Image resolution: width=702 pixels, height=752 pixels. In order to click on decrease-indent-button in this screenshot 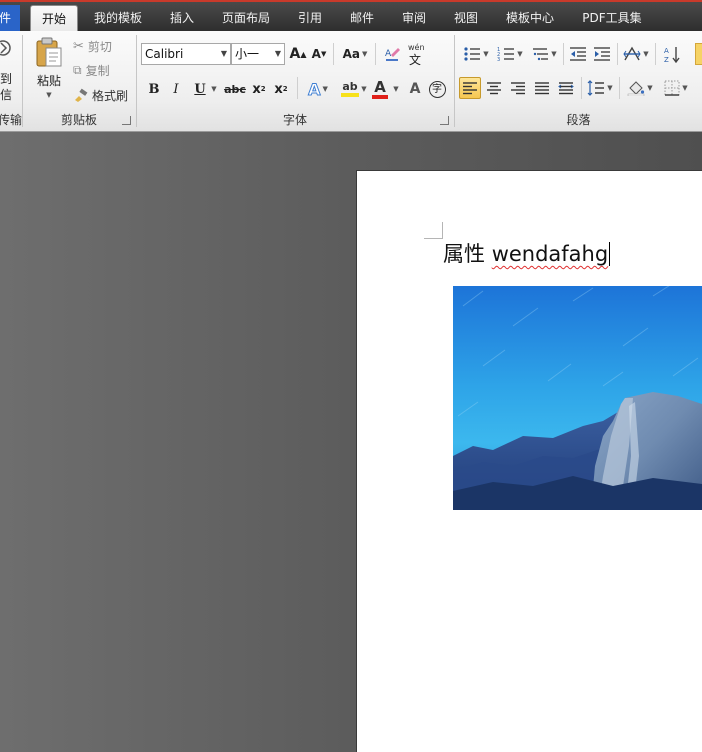, I will do `click(578, 54)`.